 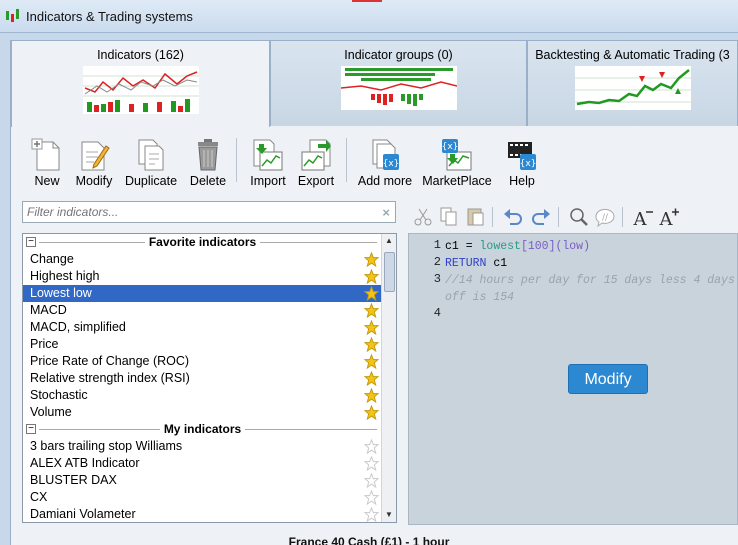 I want to click on line-number: 4, so click(x=437, y=313).